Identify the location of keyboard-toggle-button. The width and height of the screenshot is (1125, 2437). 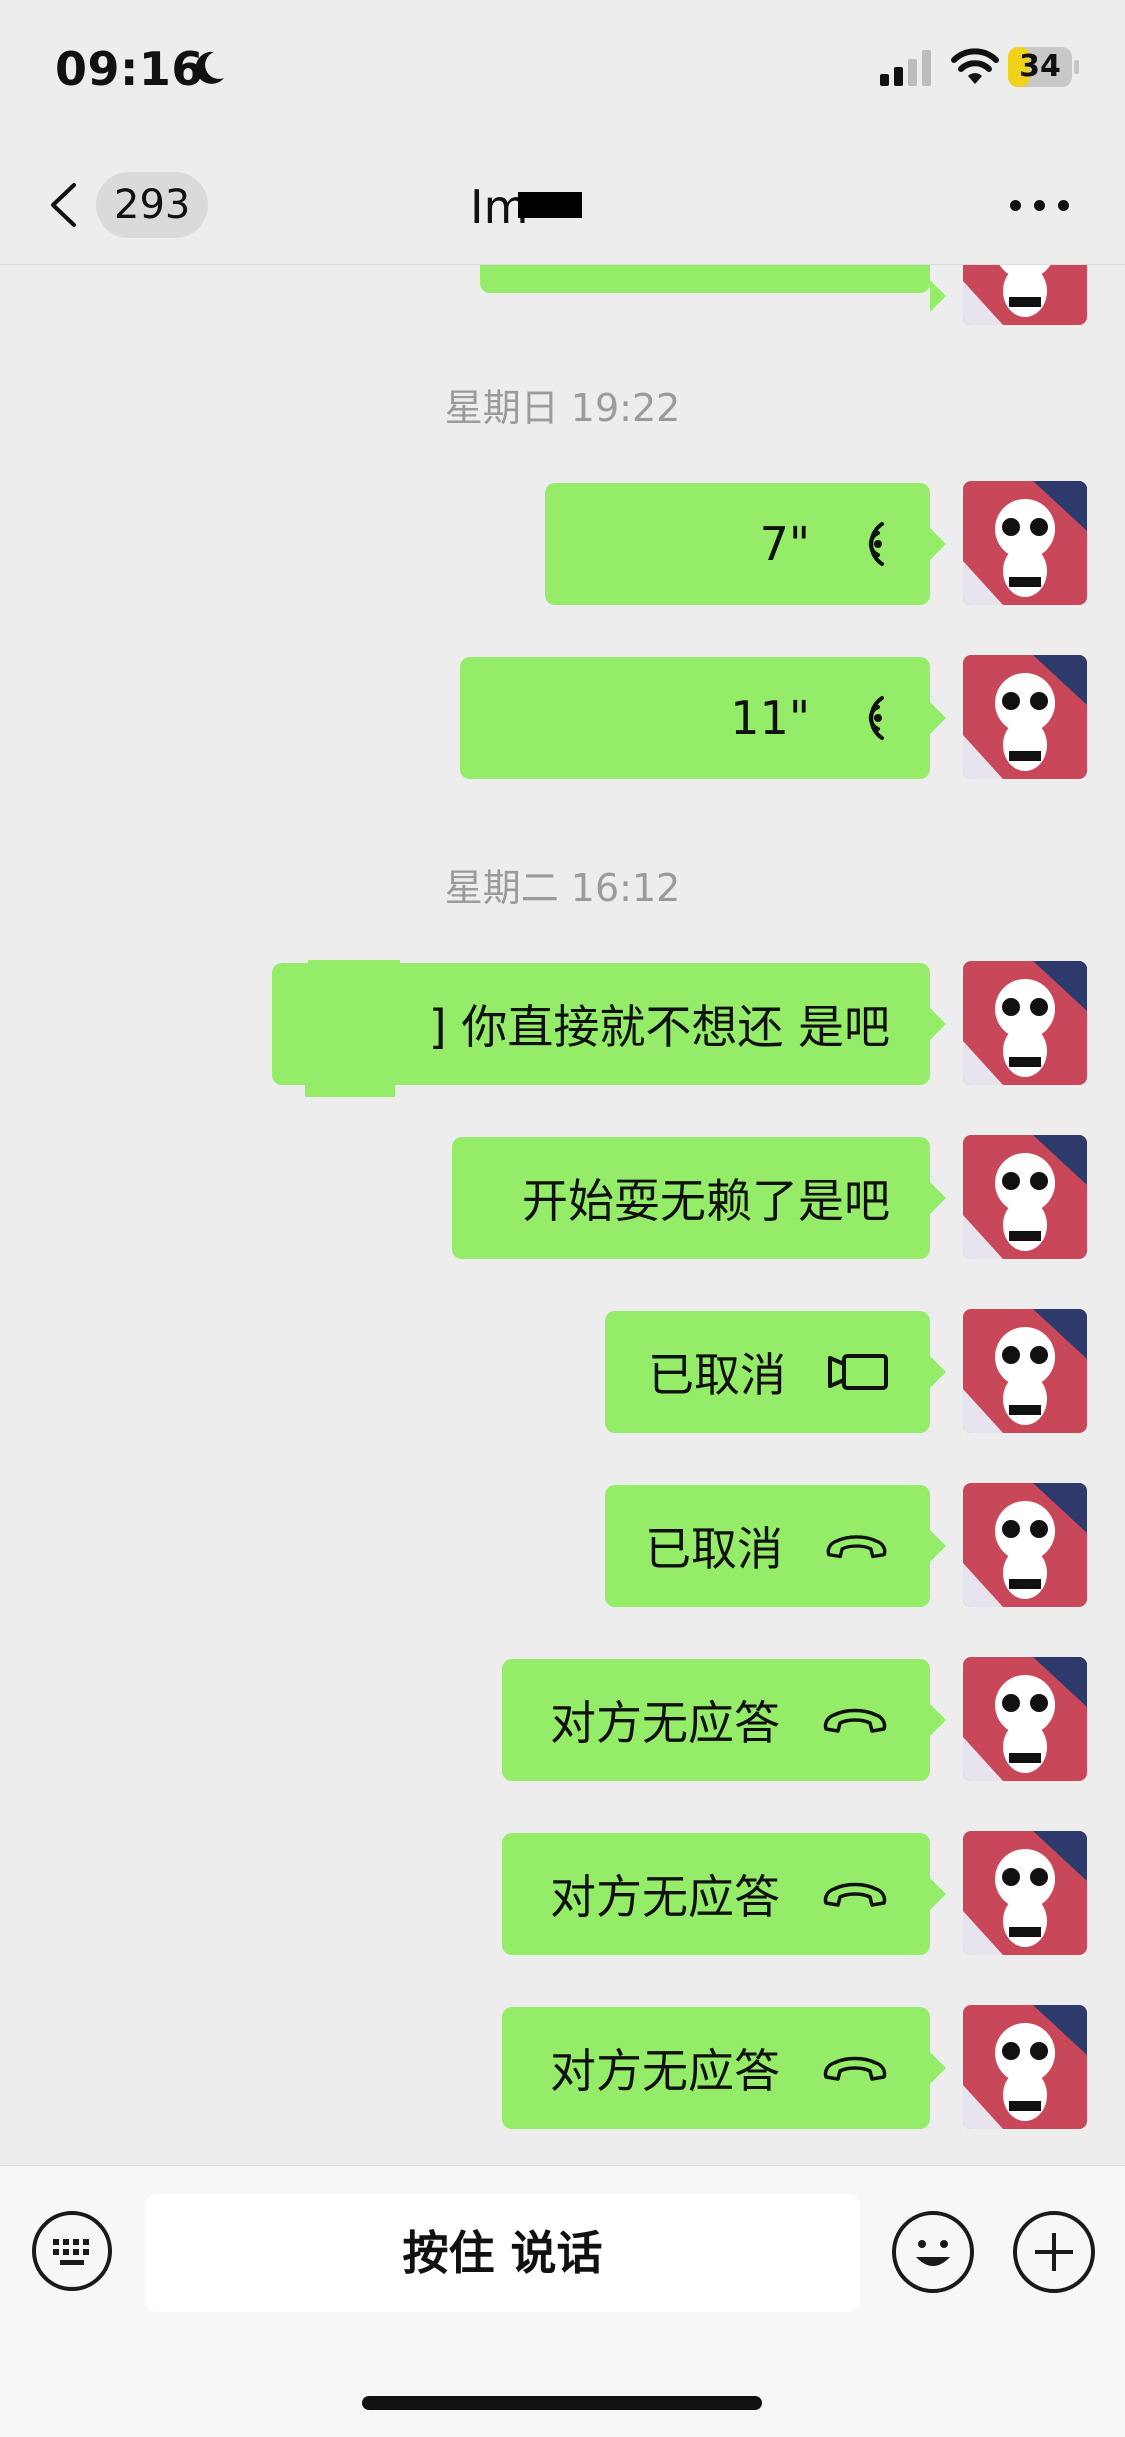
(72, 2251).